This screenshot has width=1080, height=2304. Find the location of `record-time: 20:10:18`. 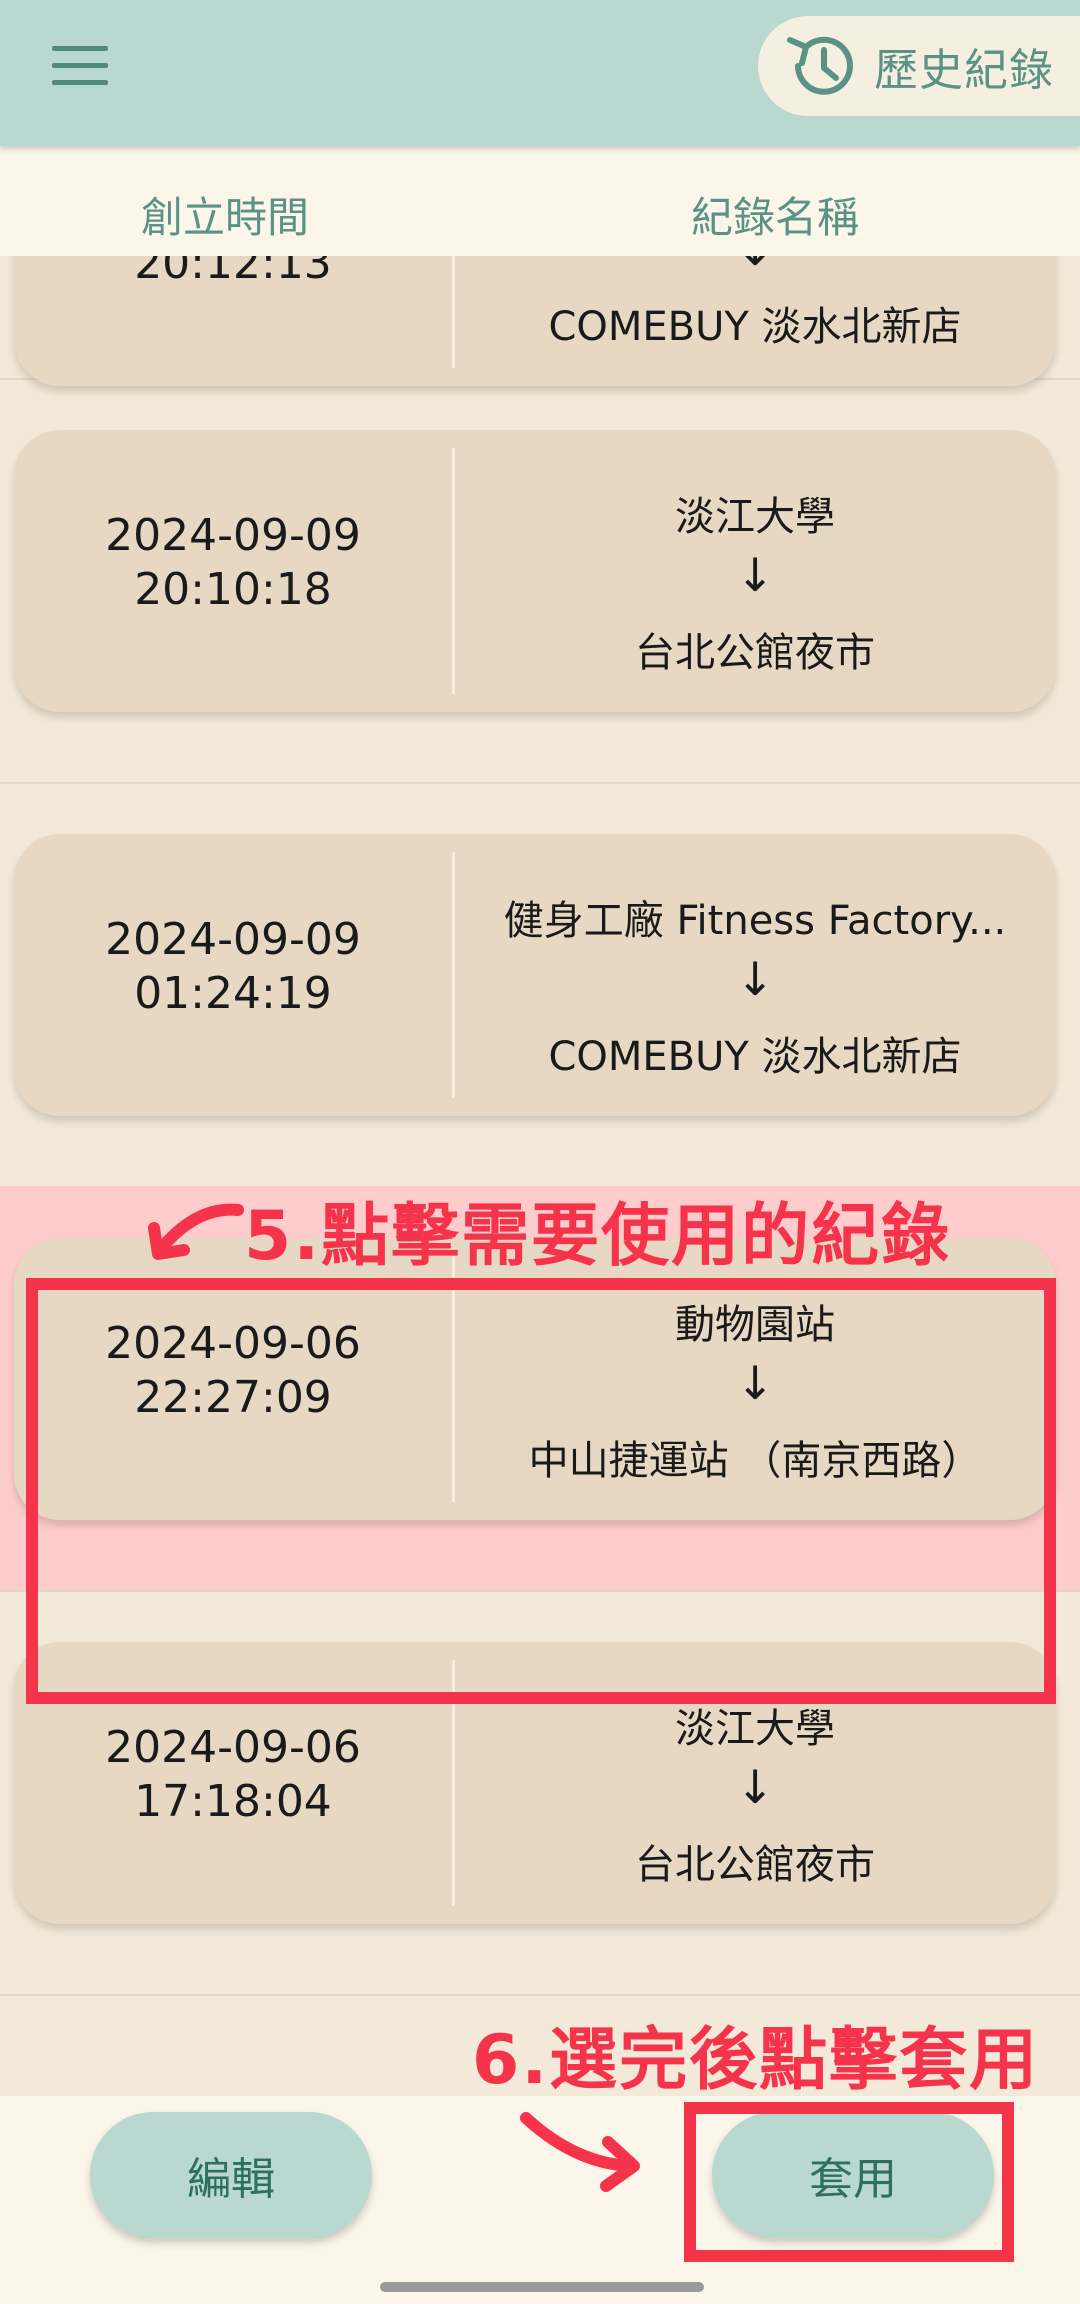

record-time: 20:10:18 is located at coordinates (233, 589).